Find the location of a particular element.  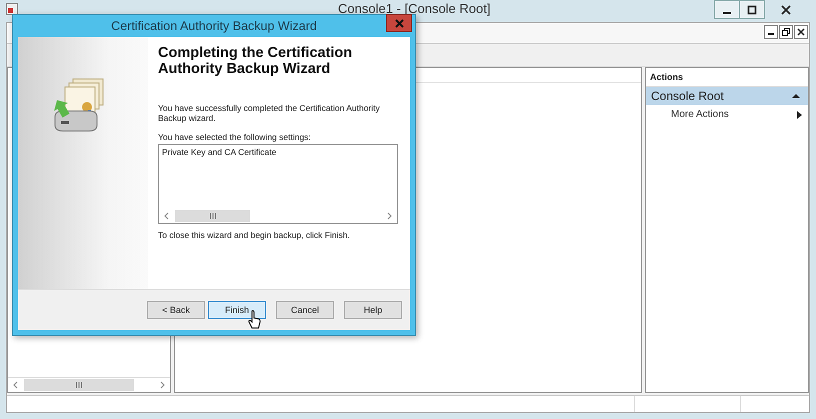

horizontal-scrollbar is located at coordinates (89, 384).